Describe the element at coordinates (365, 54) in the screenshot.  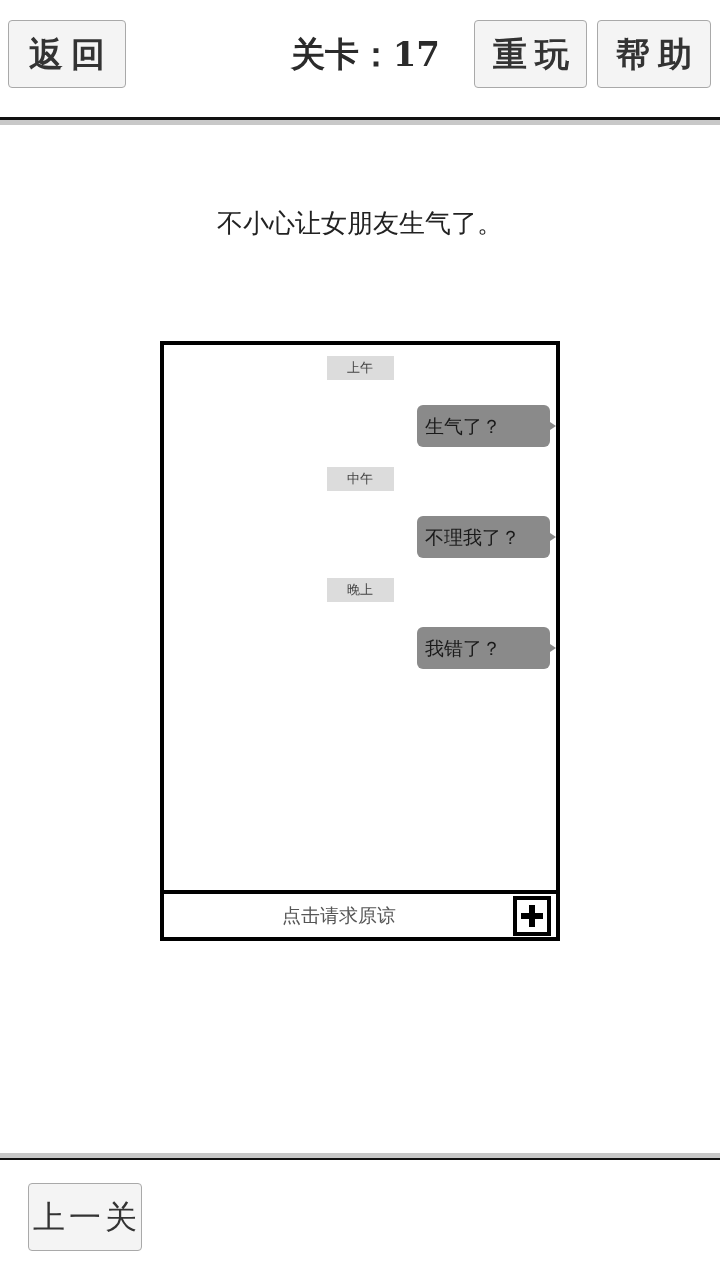
I see `level-title: 关卡：17` at that location.